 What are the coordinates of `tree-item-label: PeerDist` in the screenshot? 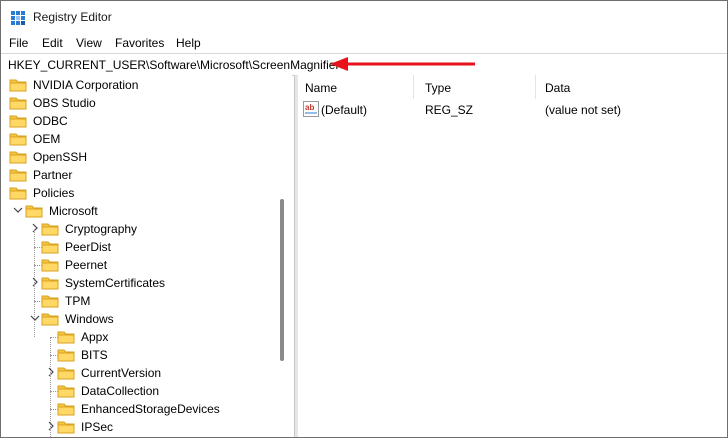 It's located at (88, 247).